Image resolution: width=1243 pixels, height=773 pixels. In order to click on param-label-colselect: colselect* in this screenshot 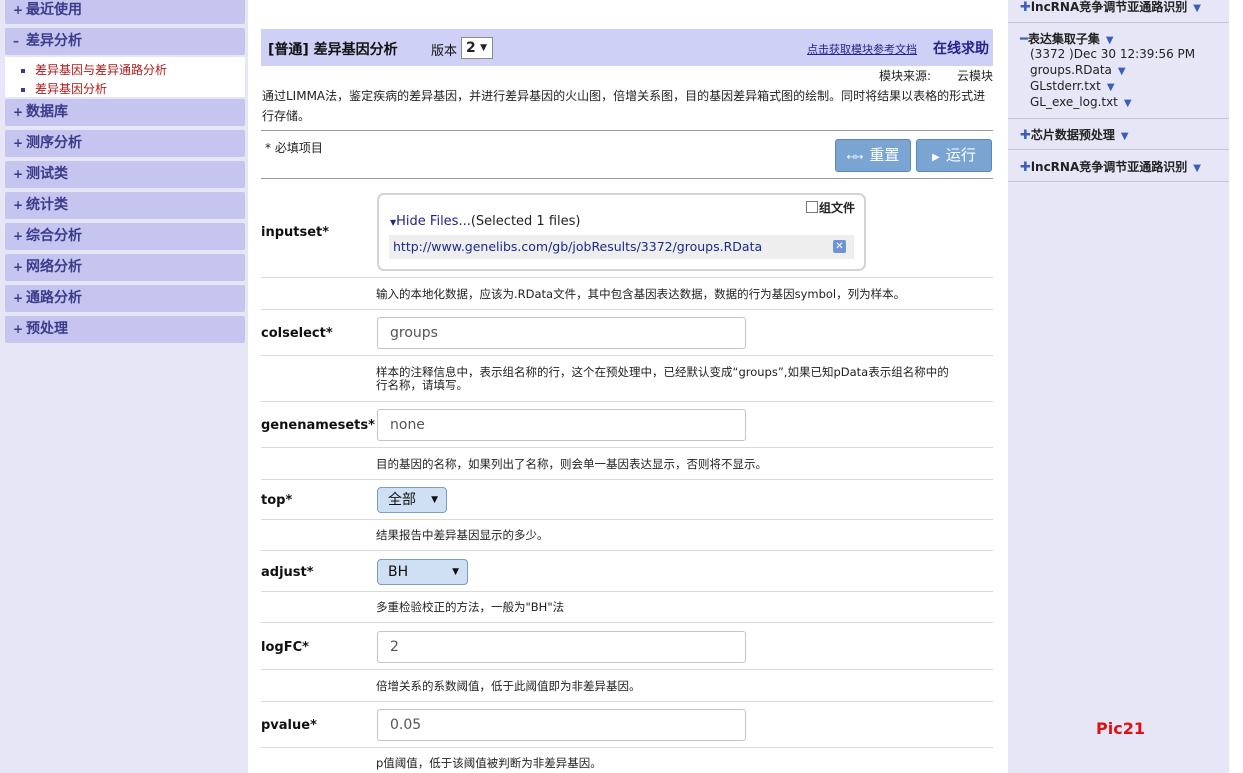, I will do `click(297, 333)`.